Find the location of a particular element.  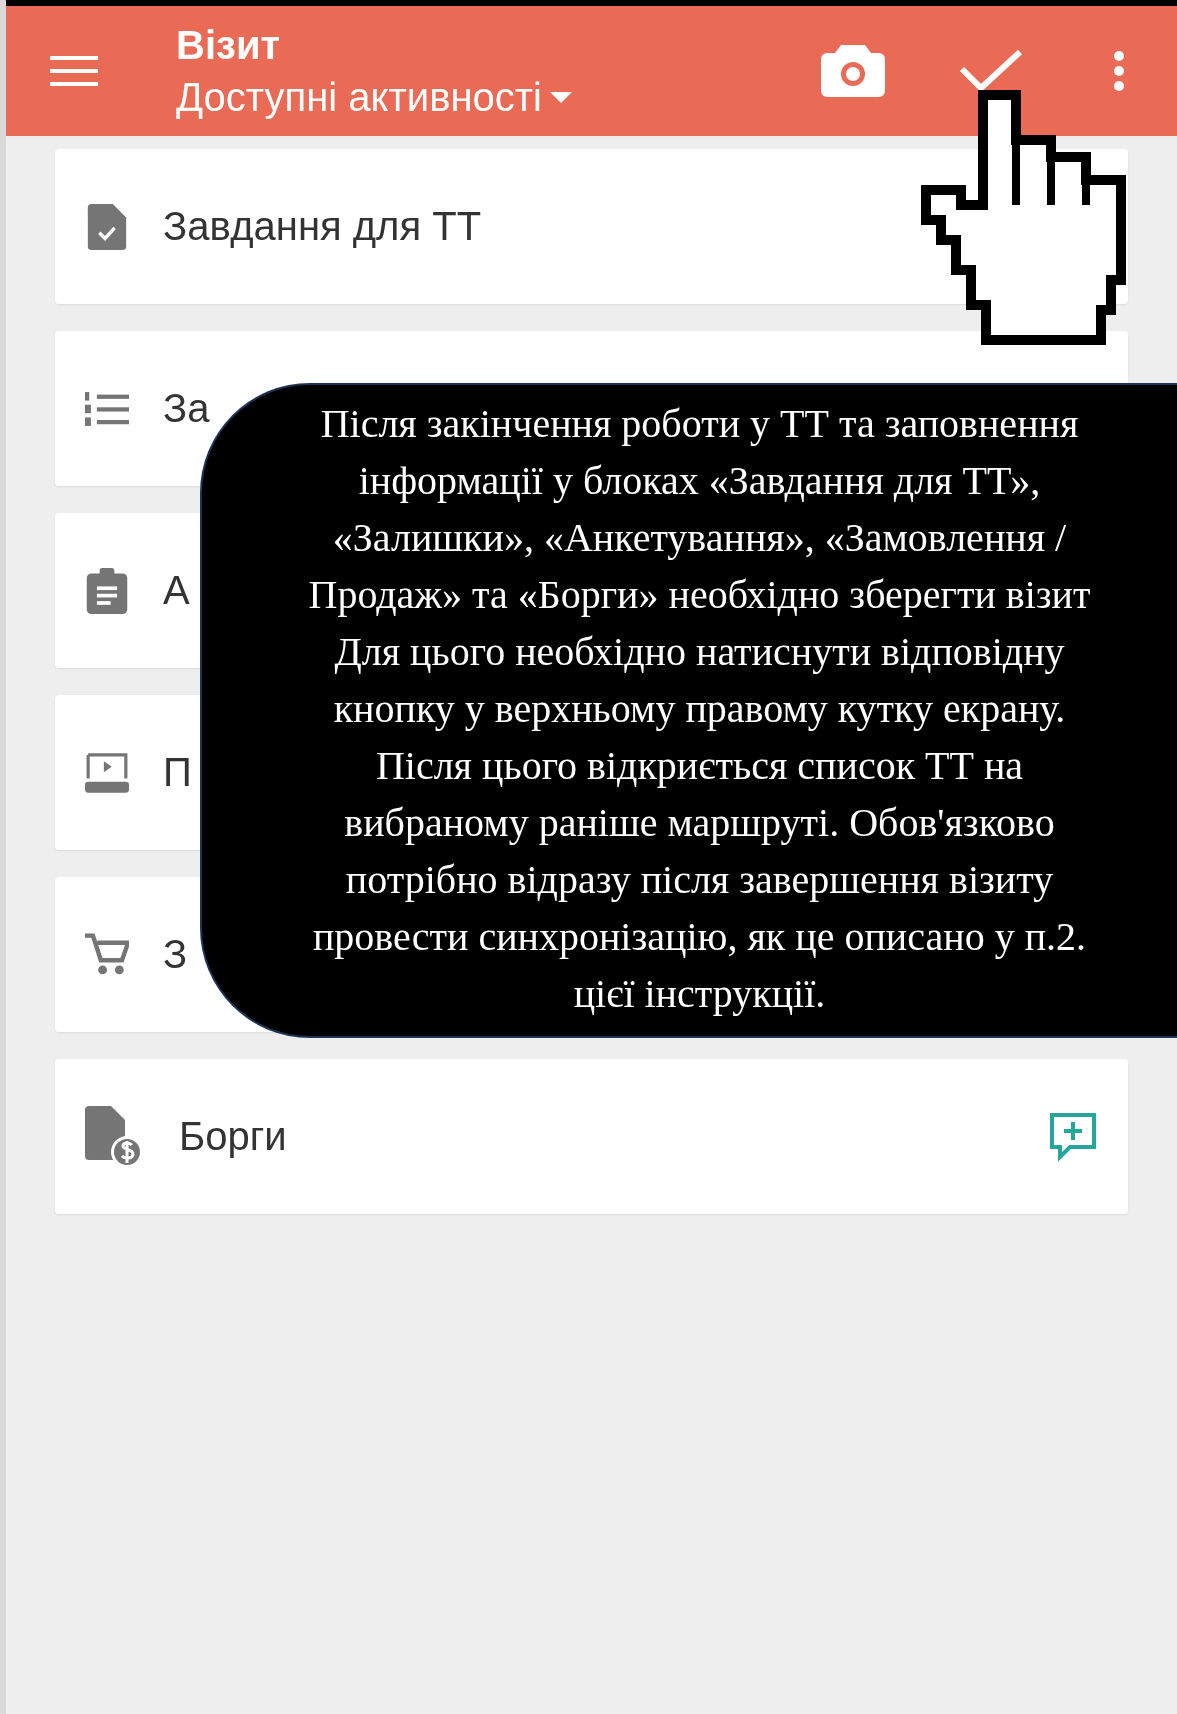

callout-text: провести синхронізацію, як це описано у п.2. is located at coordinates (699, 937).